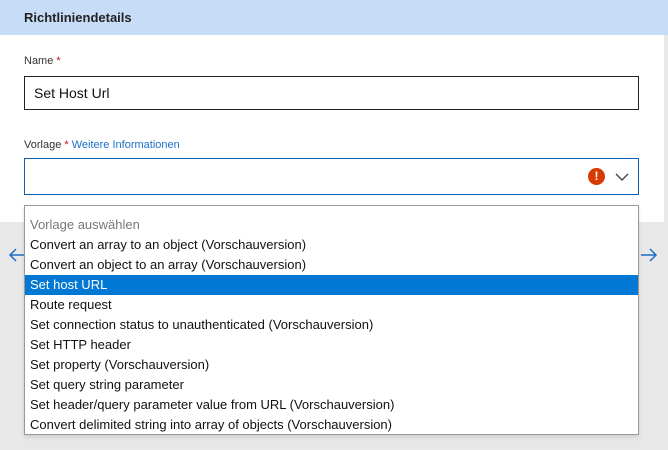 The width and height of the screenshot is (668, 450). I want to click on arrow-right-icon, so click(649, 255).